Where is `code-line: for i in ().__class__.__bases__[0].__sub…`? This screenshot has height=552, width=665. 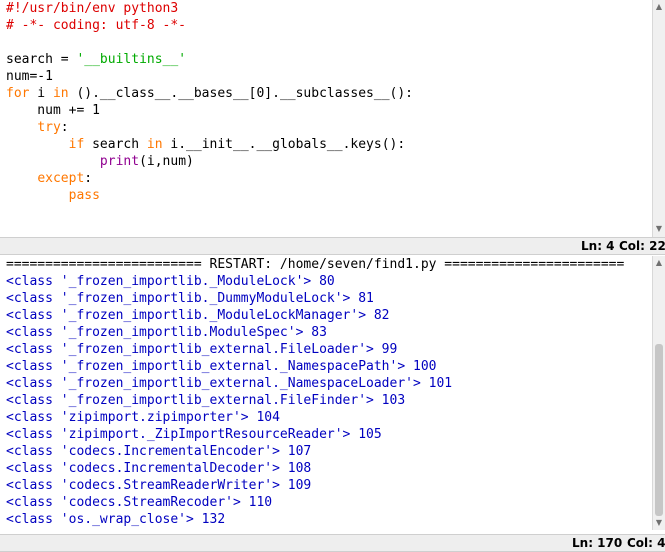 code-line: for i in ().__class__.__bases__[0].__sub… is located at coordinates (326, 93).